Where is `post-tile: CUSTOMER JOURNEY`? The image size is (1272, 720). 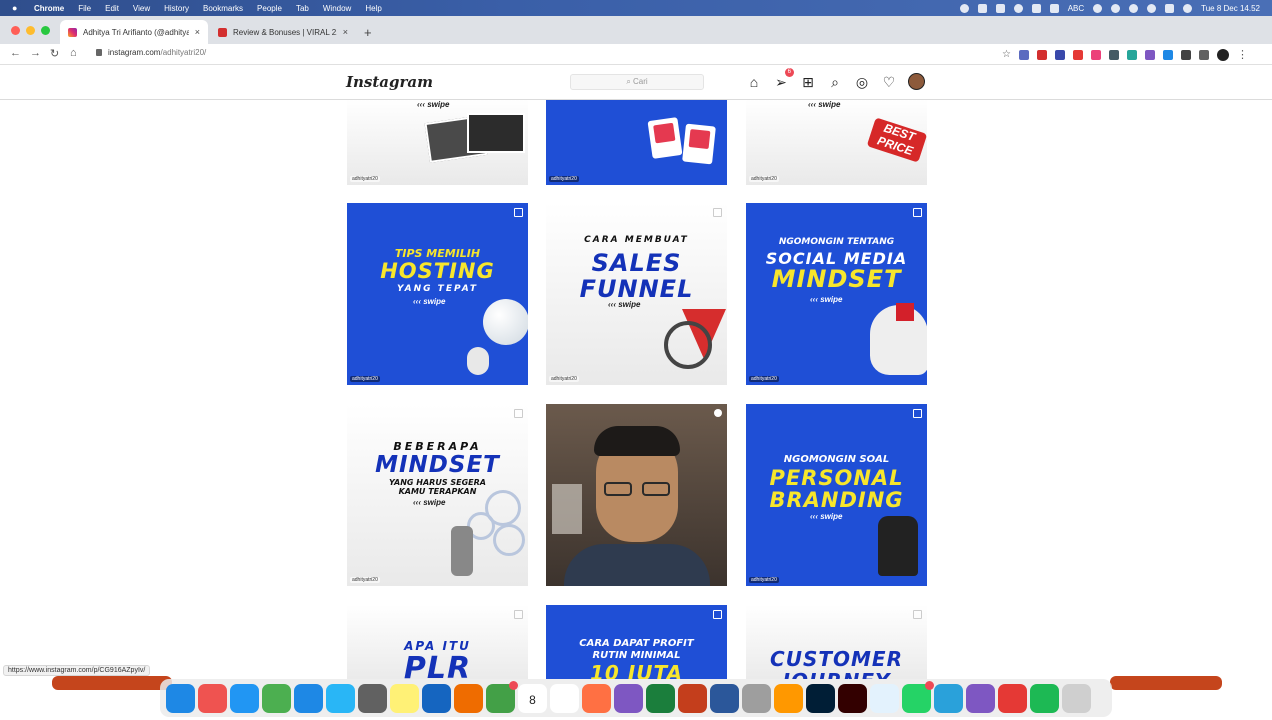
post-tile: CUSTOMER JOURNEY is located at coordinates (836, 642).